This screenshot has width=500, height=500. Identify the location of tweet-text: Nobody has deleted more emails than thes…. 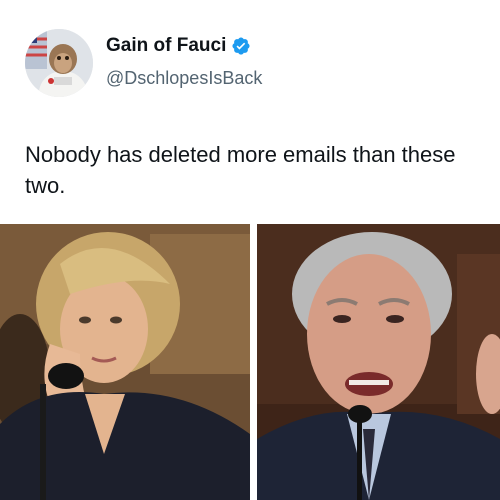
(240, 170).